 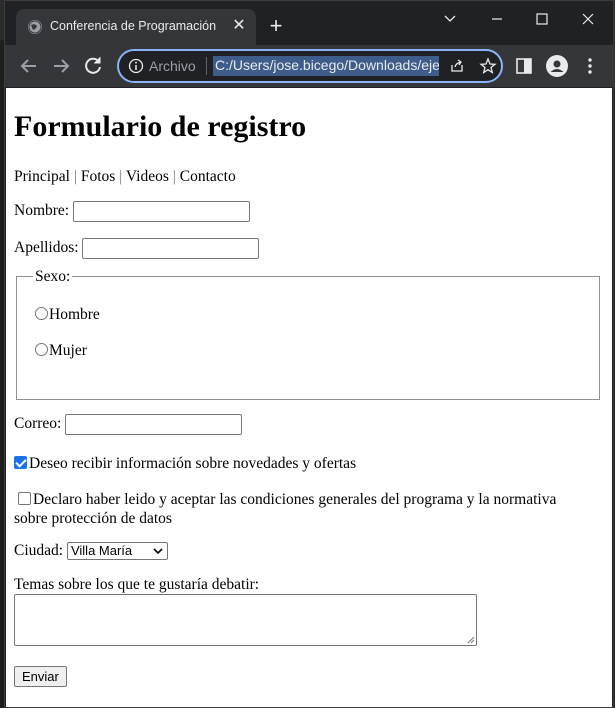 What do you see at coordinates (20, 462) in the screenshot?
I see `newsletter-checkbox` at bounding box center [20, 462].